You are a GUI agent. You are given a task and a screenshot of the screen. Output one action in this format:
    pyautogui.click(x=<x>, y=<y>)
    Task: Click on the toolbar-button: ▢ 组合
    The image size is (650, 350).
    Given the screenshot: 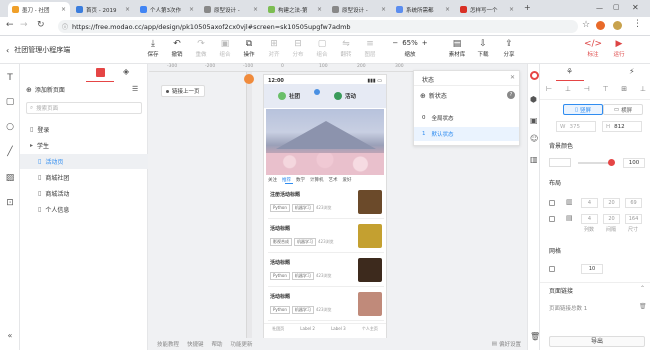 What is the action you would take?
    pyautogui.click(x=322, y=48)
    